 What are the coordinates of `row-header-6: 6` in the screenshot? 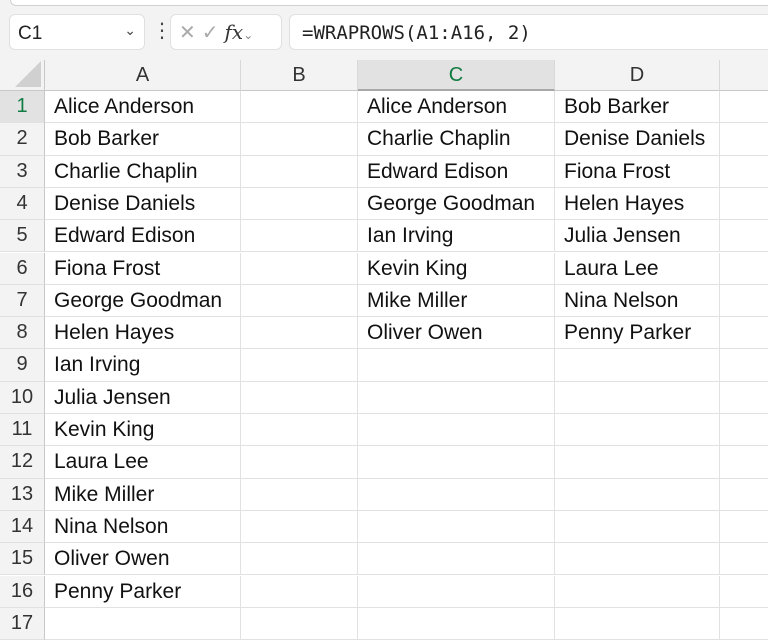 It's located at (22, 268).